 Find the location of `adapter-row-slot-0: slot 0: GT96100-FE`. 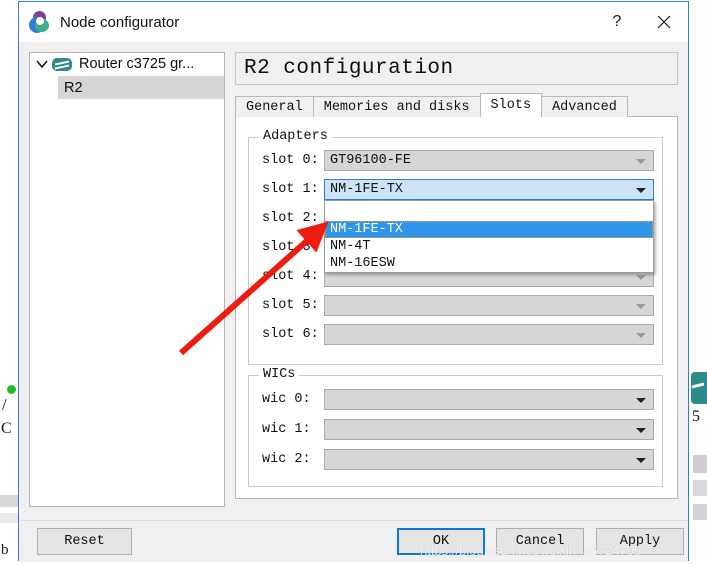

adapter-row-slot-0: slot 0: GT96100-FE is located at coordinates (458, 160).